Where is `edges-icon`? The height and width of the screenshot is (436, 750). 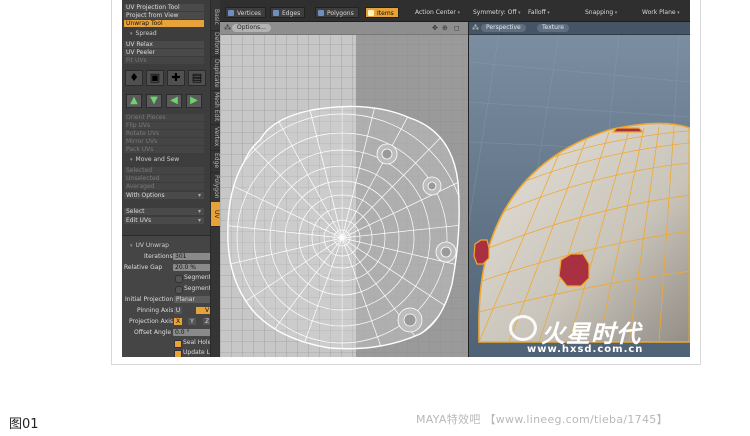
edges-icon is located at coordinates (276, 13).